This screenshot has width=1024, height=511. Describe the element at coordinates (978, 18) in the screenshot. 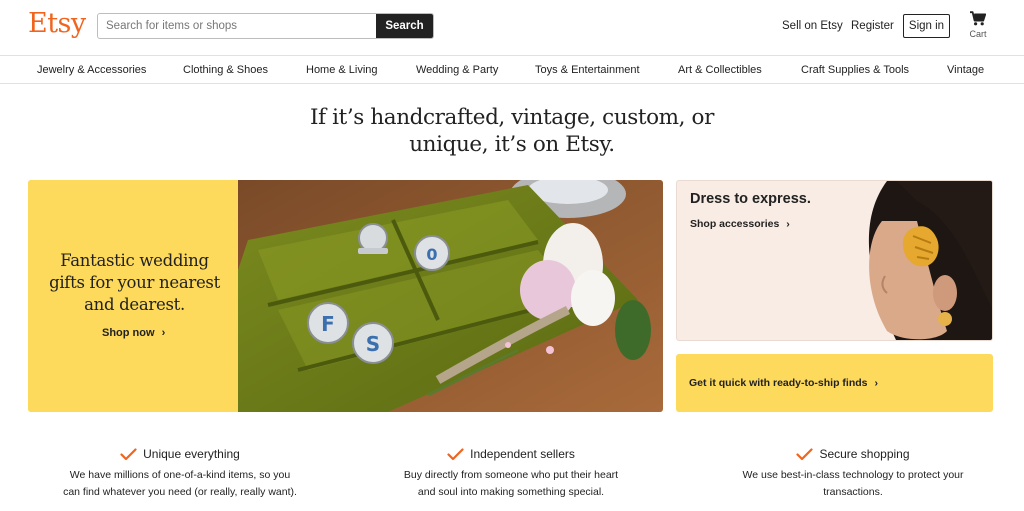

I see `cart-icon` at that location.